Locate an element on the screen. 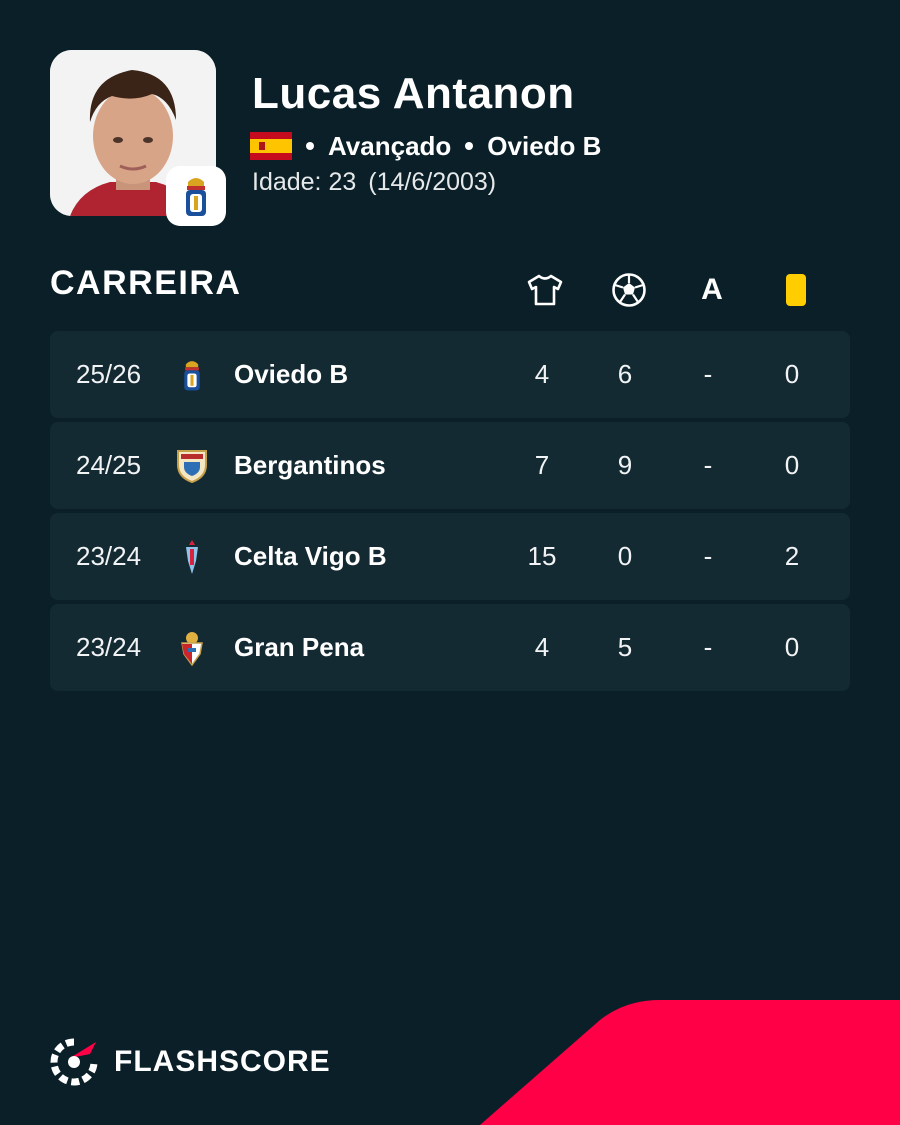  table-row: 23/24 Gran Pena 4 5 - 0 is located at coordinates (450, 647).